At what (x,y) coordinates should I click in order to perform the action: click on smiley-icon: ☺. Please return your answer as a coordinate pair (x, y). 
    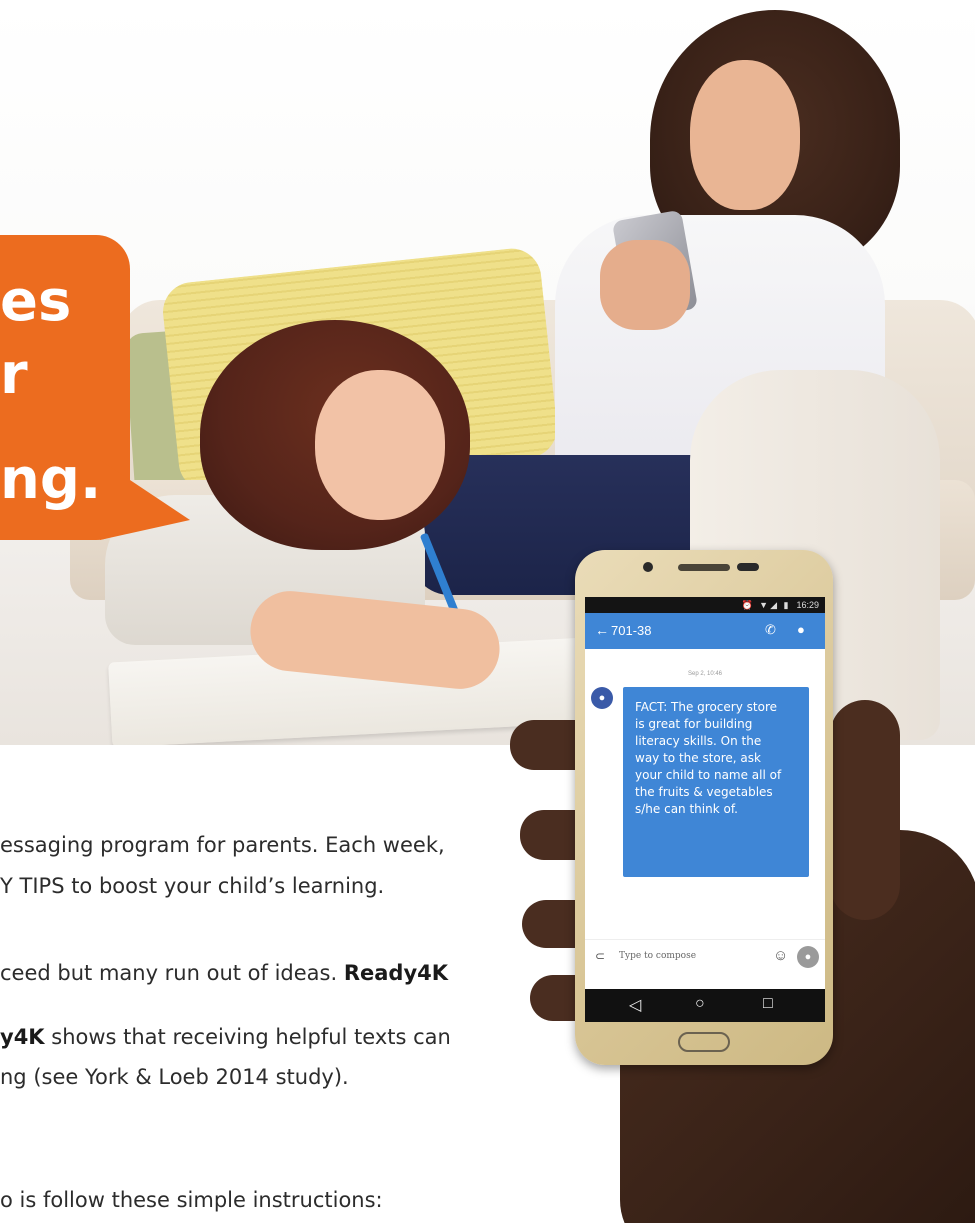
    Looking at the image, I should click on (780, 955).